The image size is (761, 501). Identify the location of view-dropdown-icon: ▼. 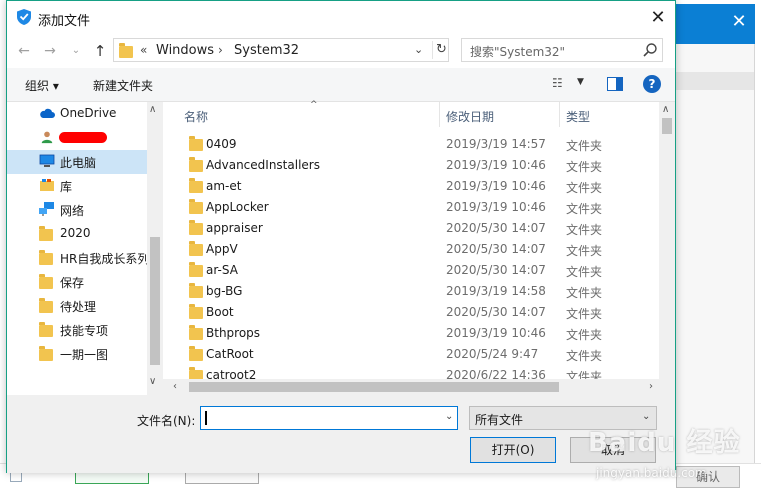
(580, 82).